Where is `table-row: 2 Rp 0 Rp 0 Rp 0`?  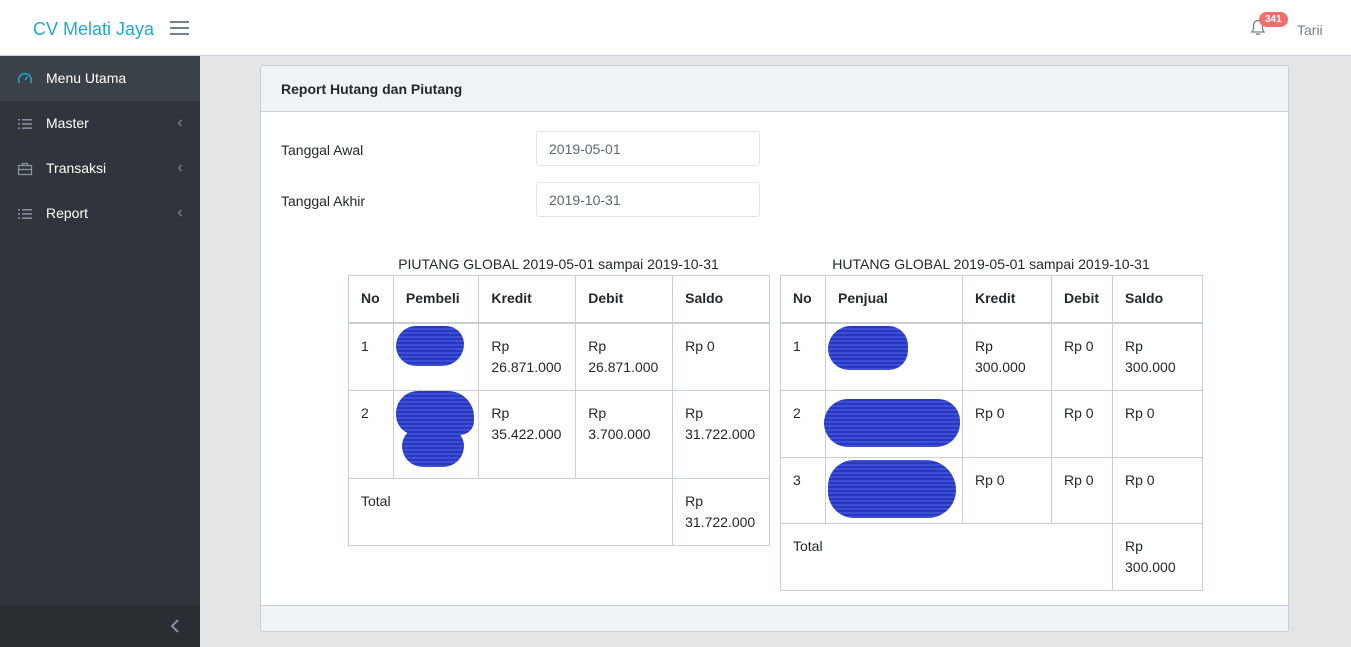 table-row: 2 Rp 0 Rp 0 Rp 0 is located at coordinates (991, 423).